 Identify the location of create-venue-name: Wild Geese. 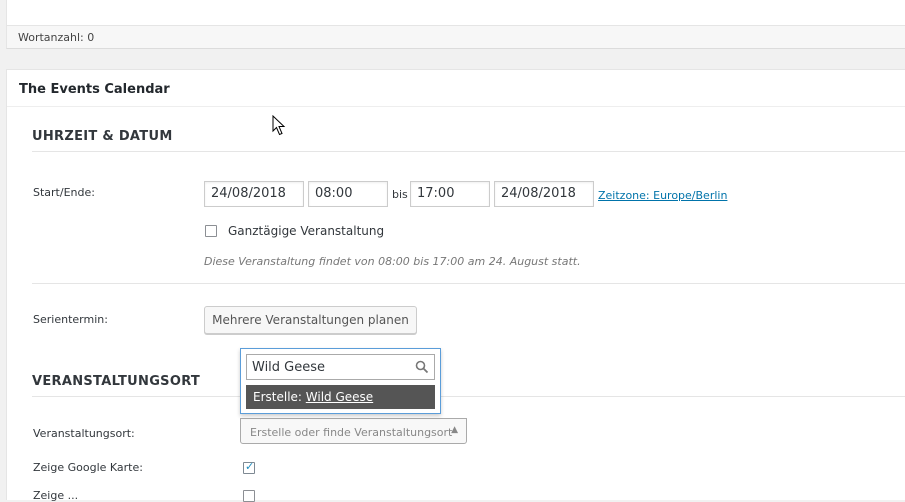
(339, 397).